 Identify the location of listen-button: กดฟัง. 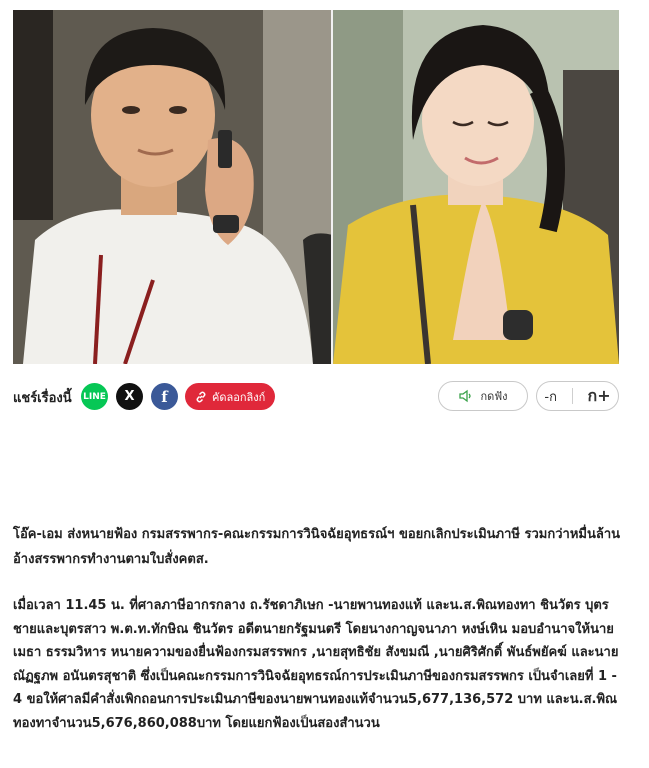
(483, 396).